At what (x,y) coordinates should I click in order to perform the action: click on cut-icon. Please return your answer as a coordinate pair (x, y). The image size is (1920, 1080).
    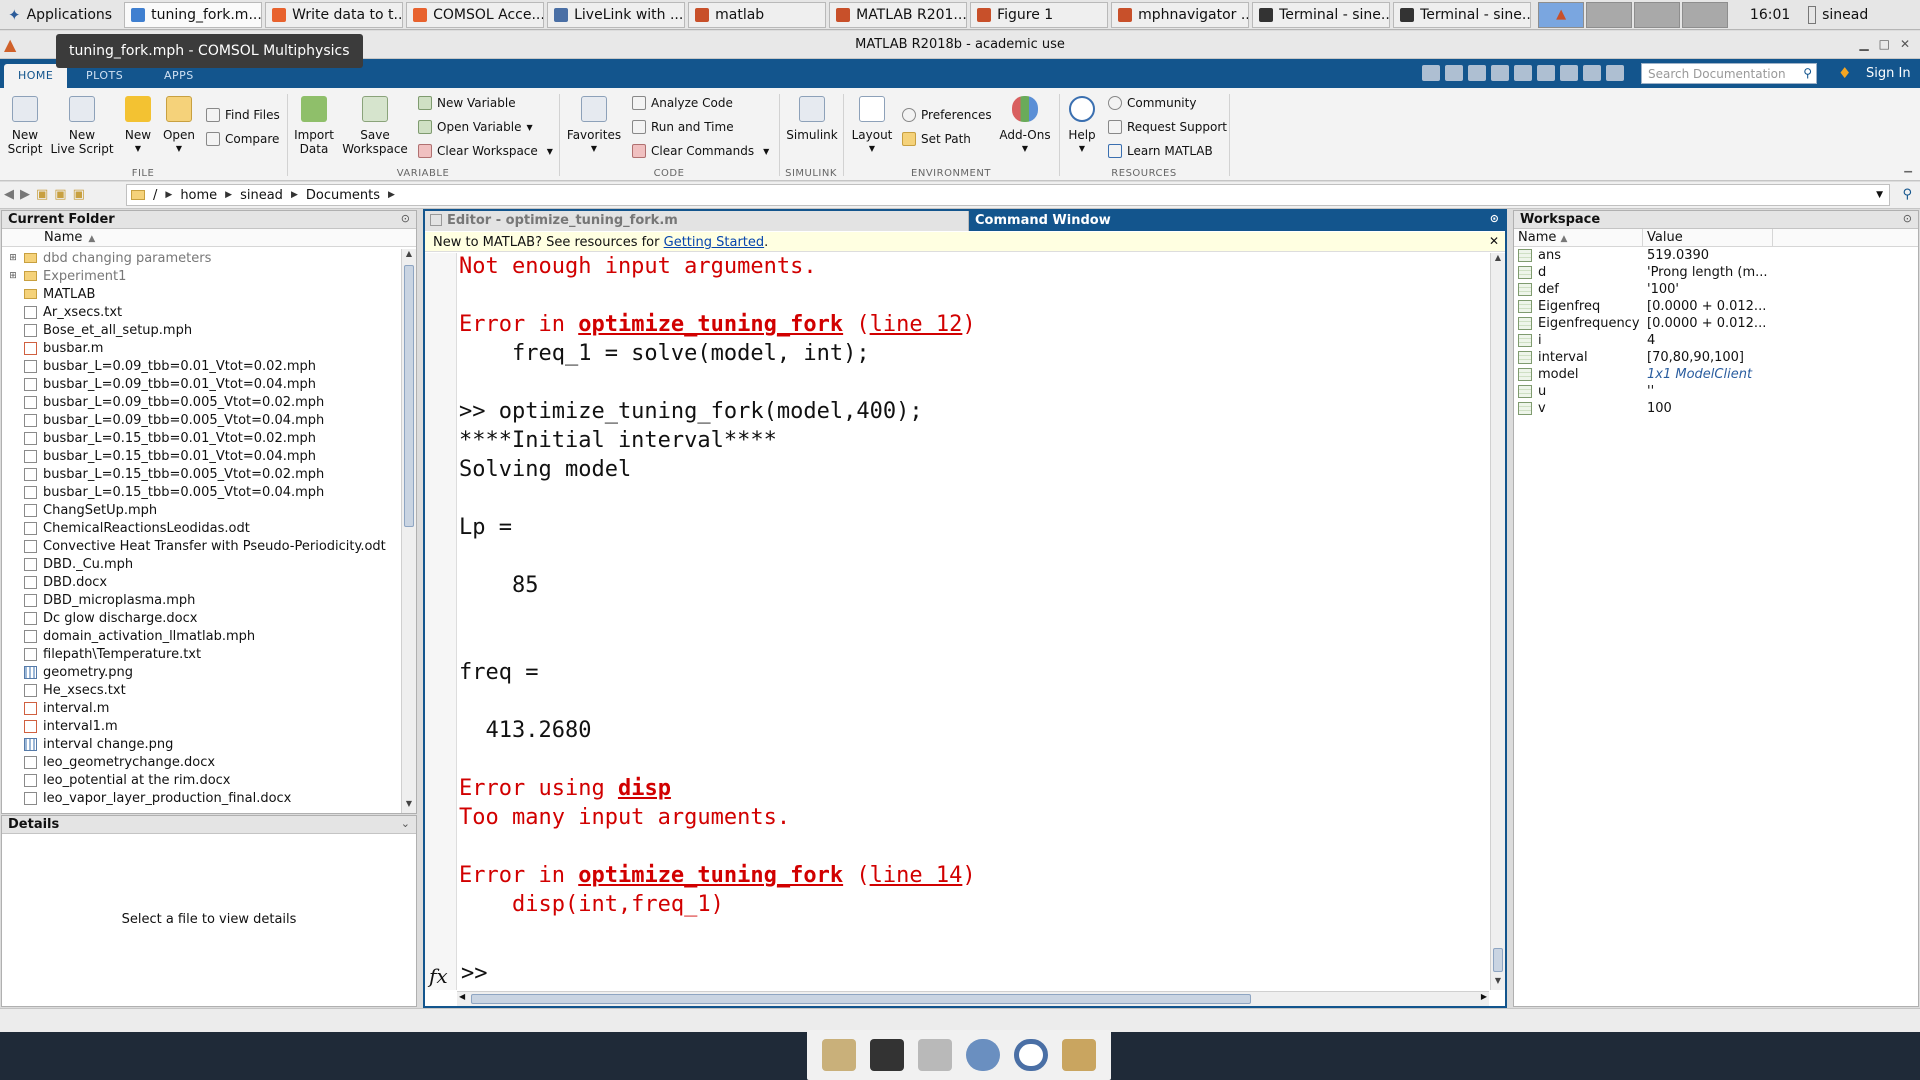
    Looking at the image, I should click on (1454, 73).